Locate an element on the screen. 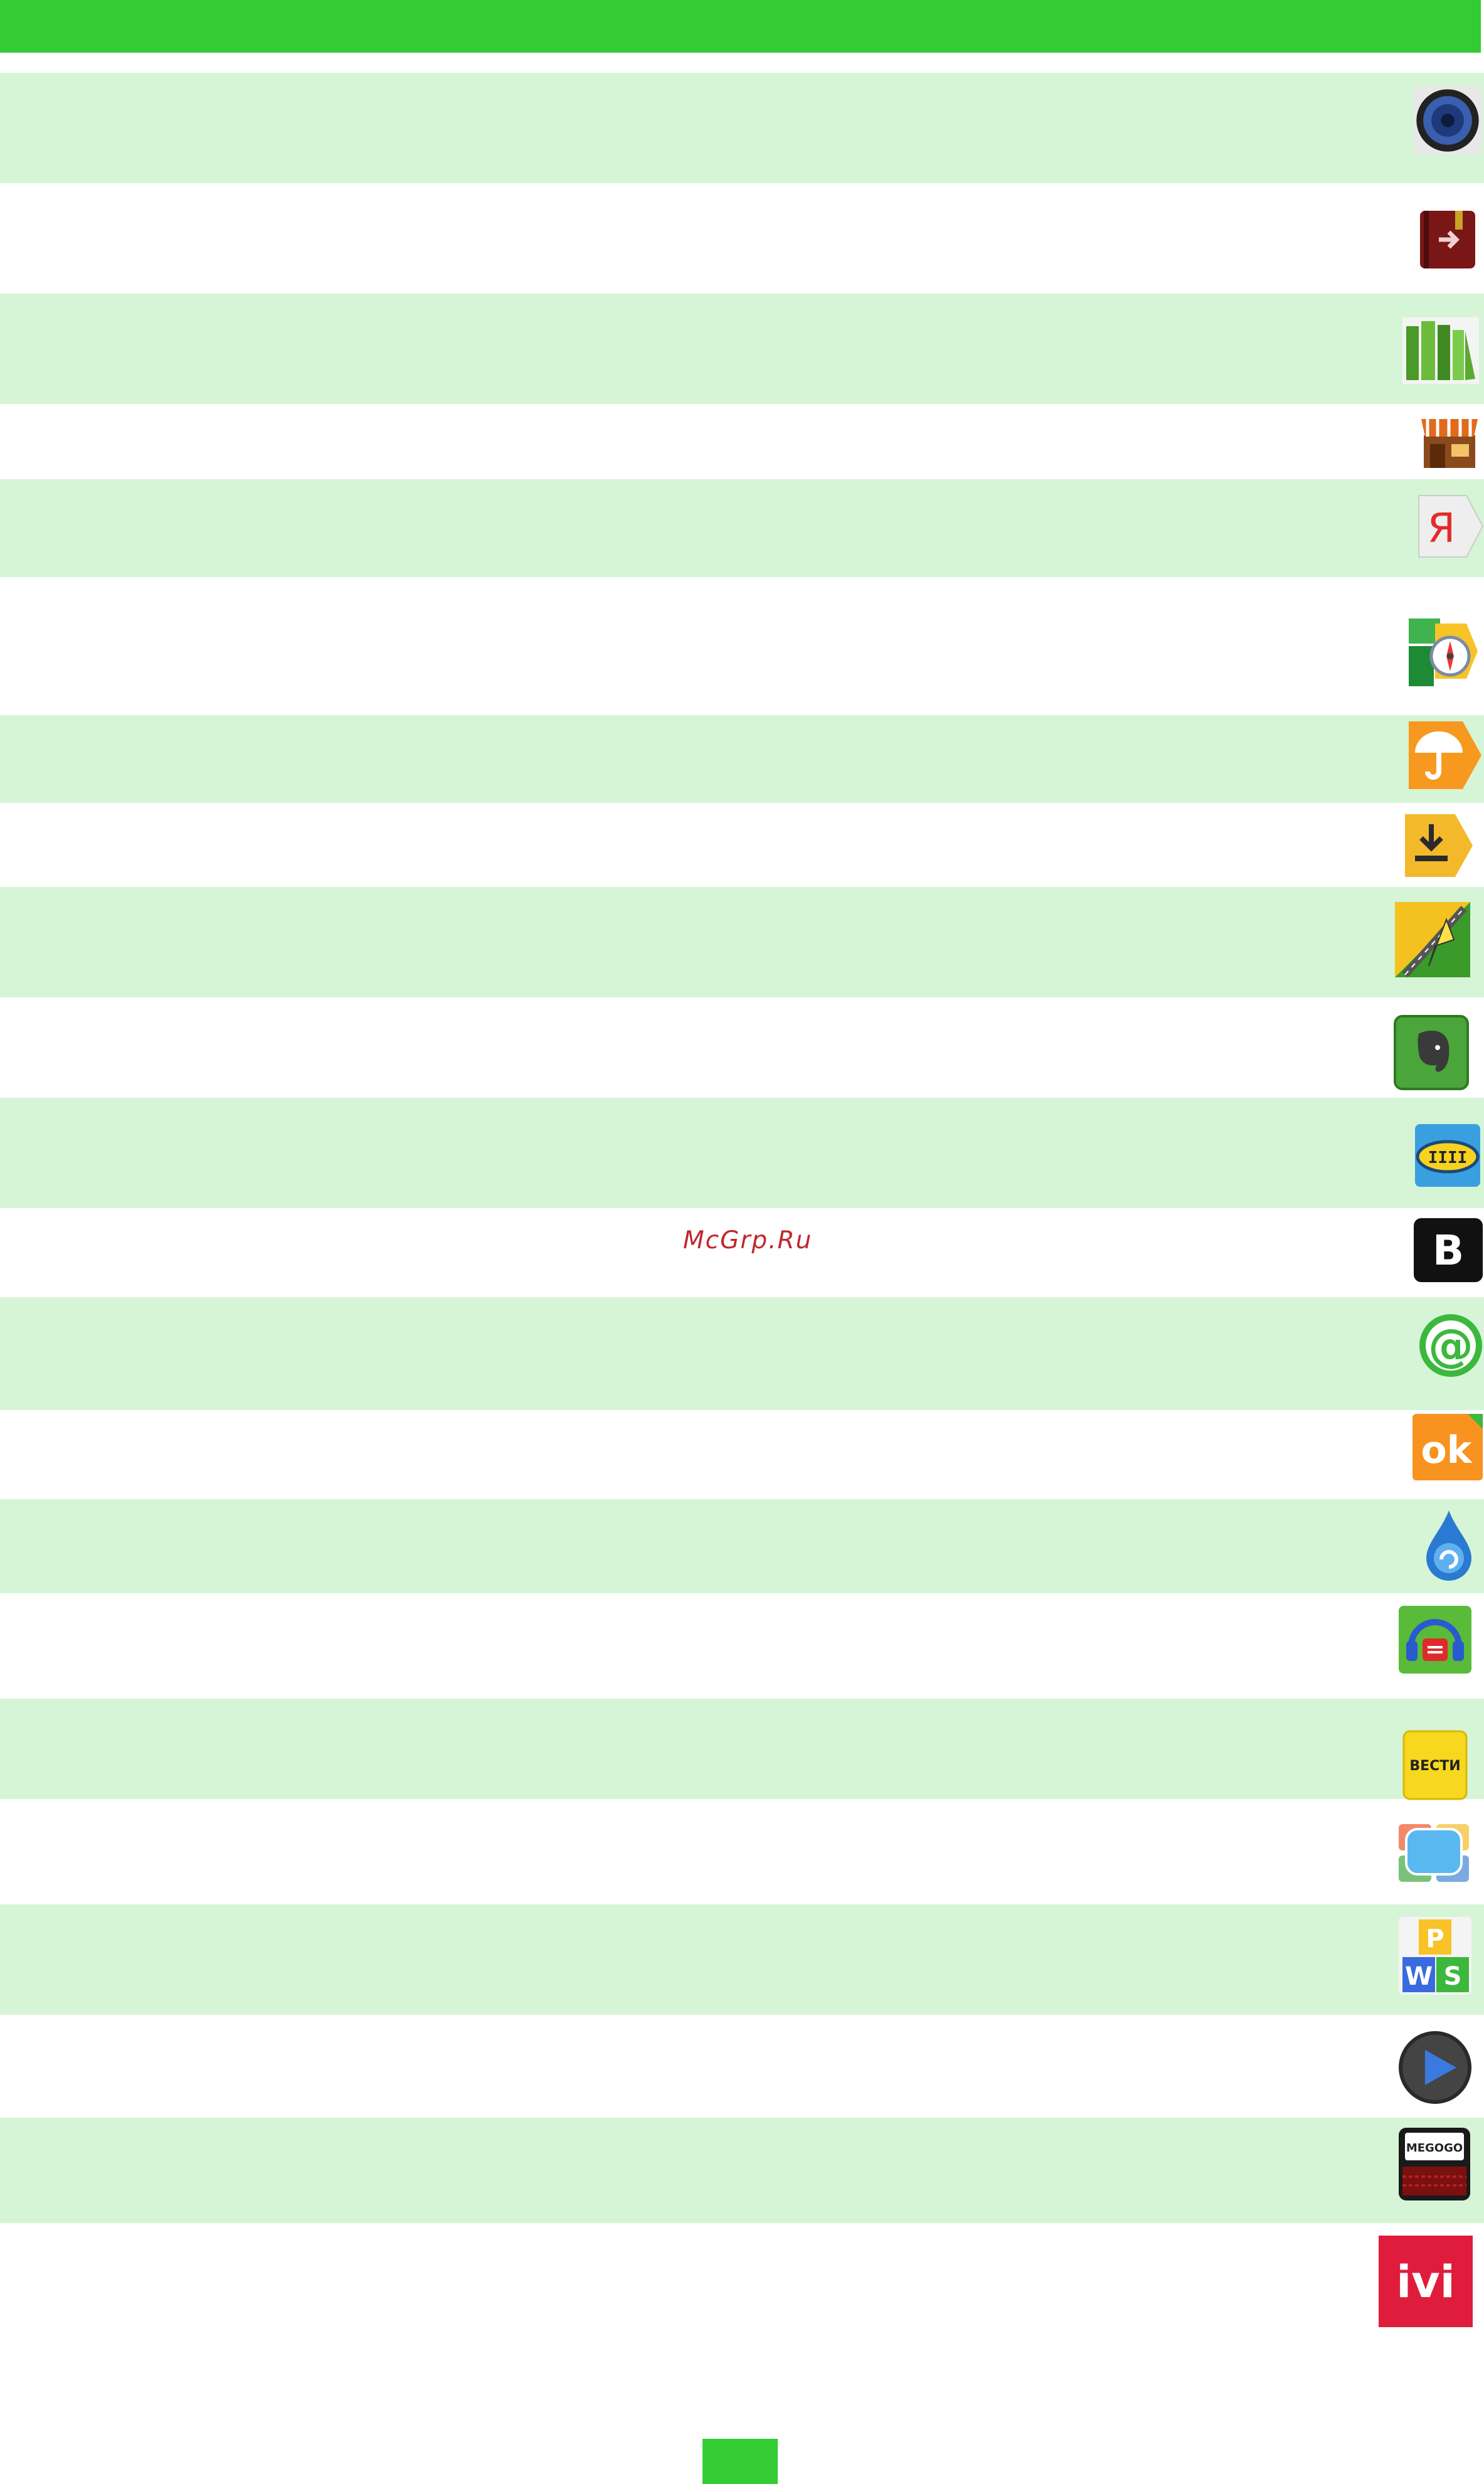 This screenshot has width=1484, height=2484. taxi-icon: IIII is located at coordinates (1447, 1155).